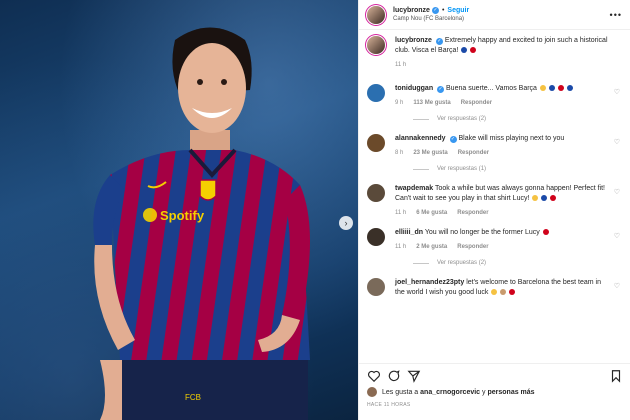  I want to click on author-username: lucybronze, so click(411, 10).